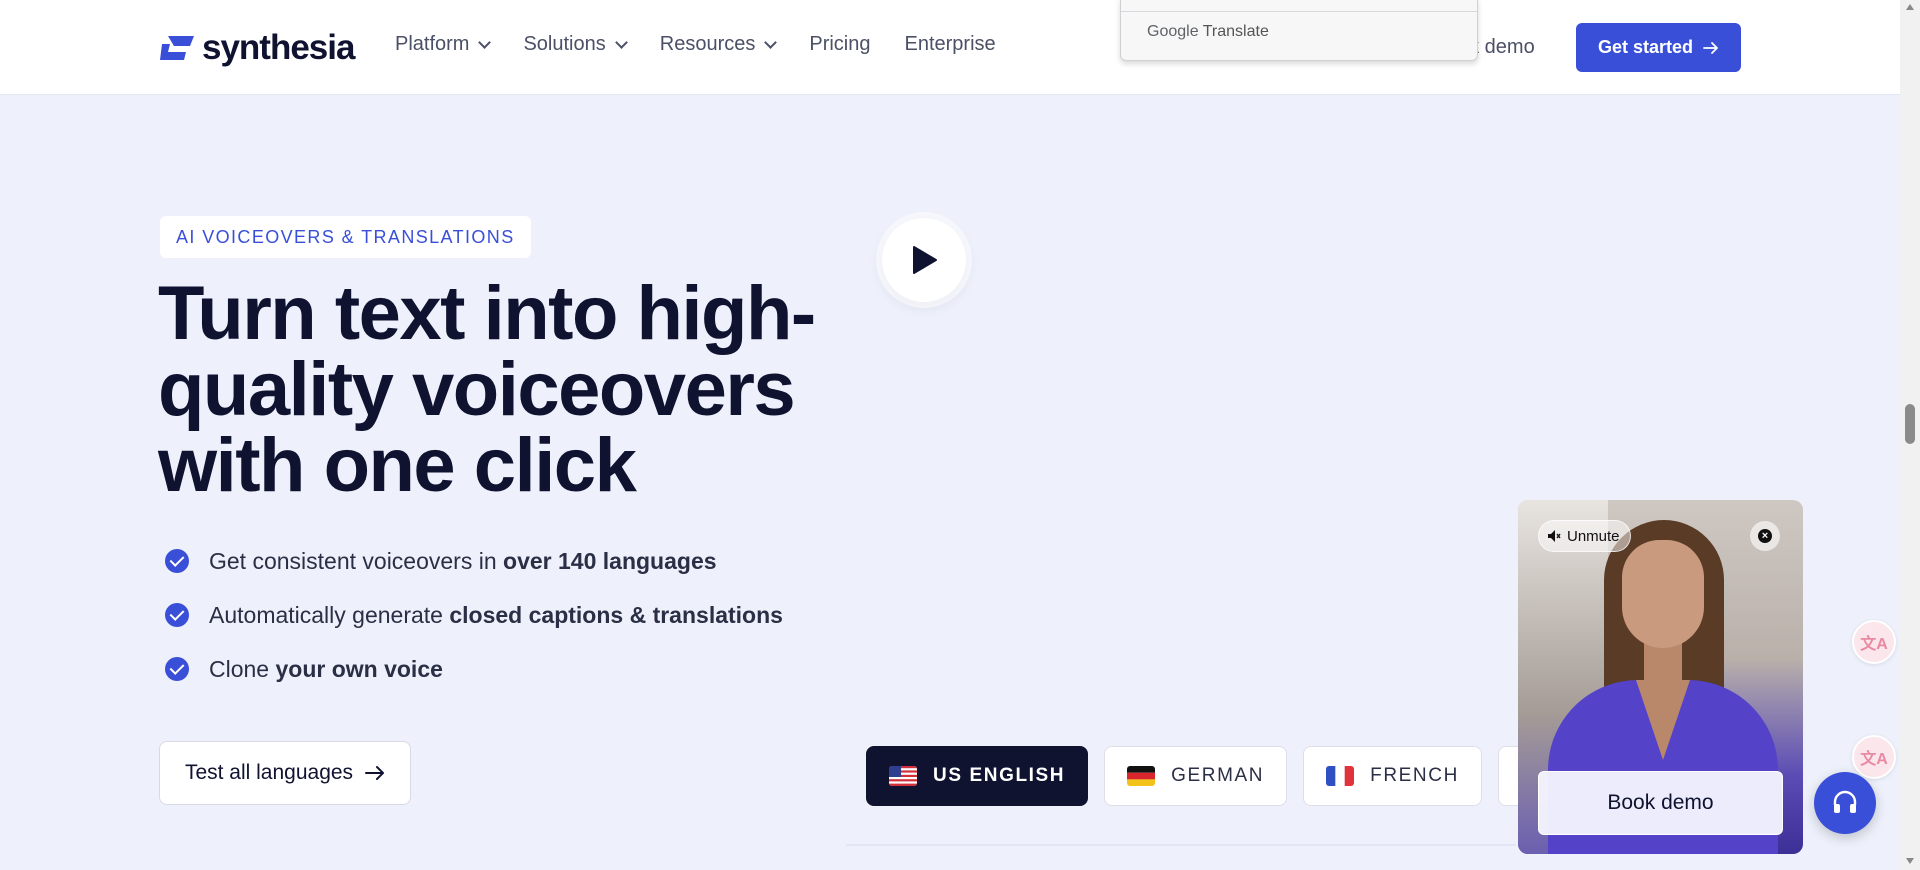 This screenshot has width=1920, height=870. I want to click on feature-text: Clone your own voice, so click(326, 669).